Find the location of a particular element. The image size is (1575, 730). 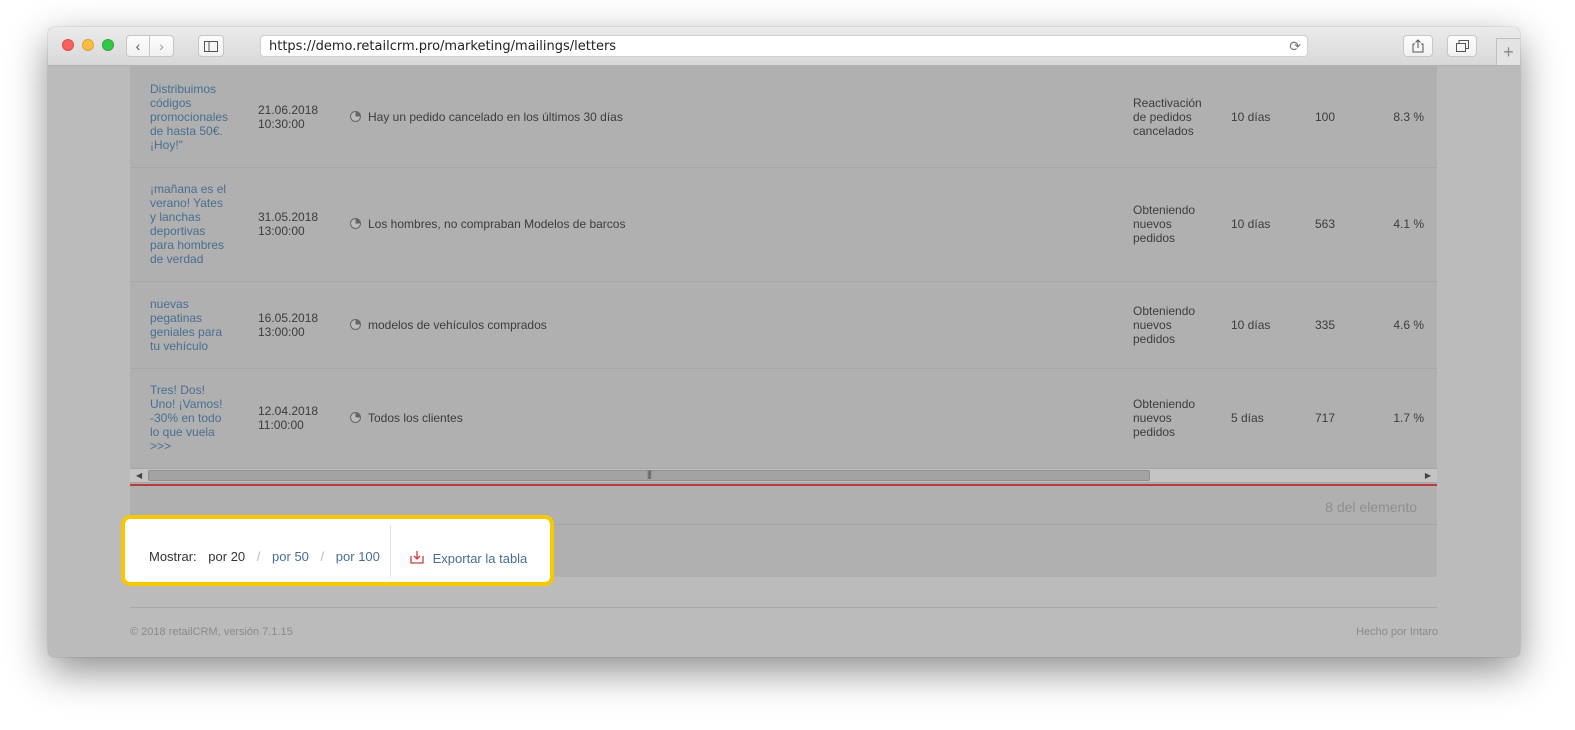

plus-icon: + is located at coordinates (1508, 51).